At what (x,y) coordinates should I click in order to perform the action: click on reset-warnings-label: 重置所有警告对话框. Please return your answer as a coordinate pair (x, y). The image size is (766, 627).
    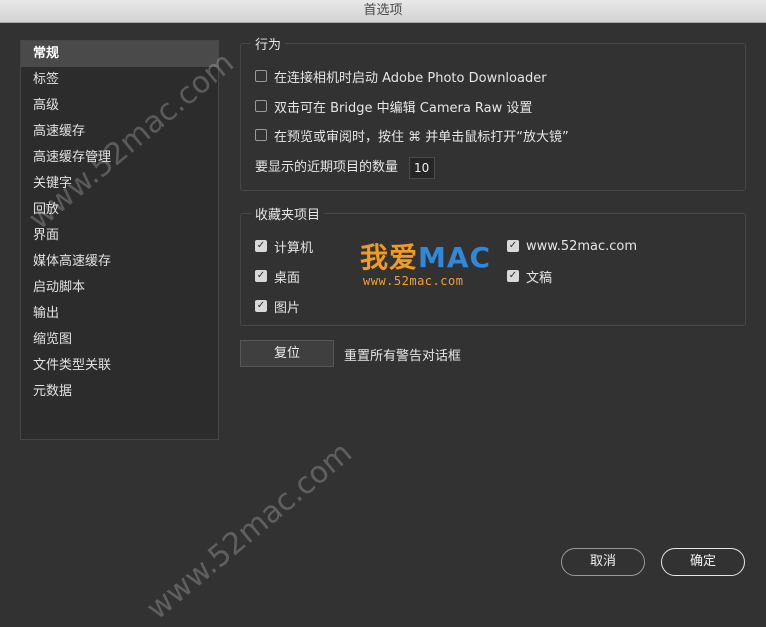
    Looking at the image, I should click on (403, 356).